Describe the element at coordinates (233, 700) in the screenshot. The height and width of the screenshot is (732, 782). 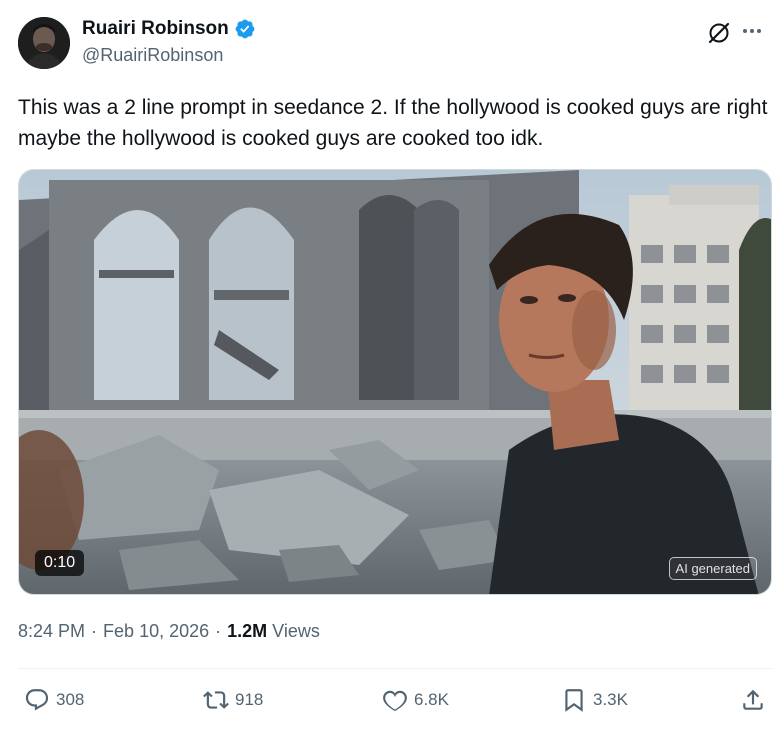
I see `repost-button: 918` at that location.